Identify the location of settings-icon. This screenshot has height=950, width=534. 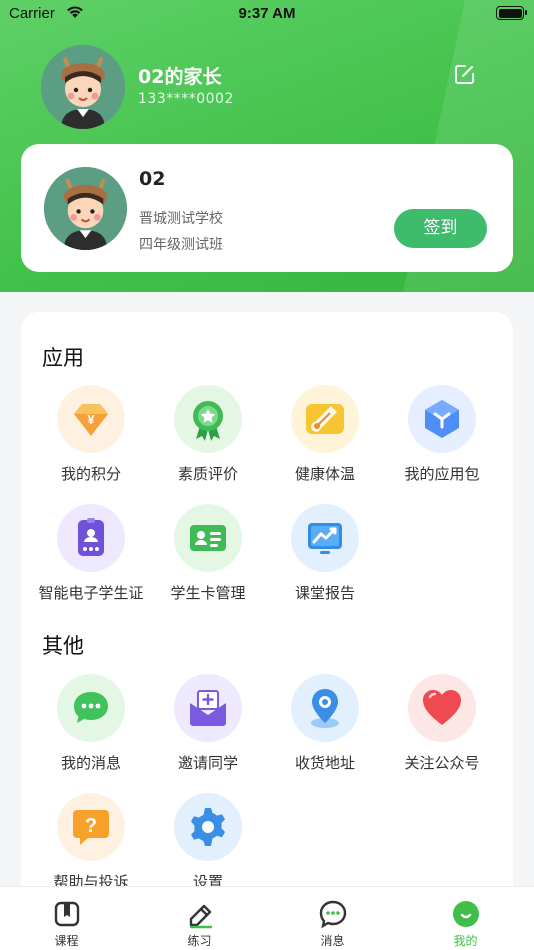
(208, 827).